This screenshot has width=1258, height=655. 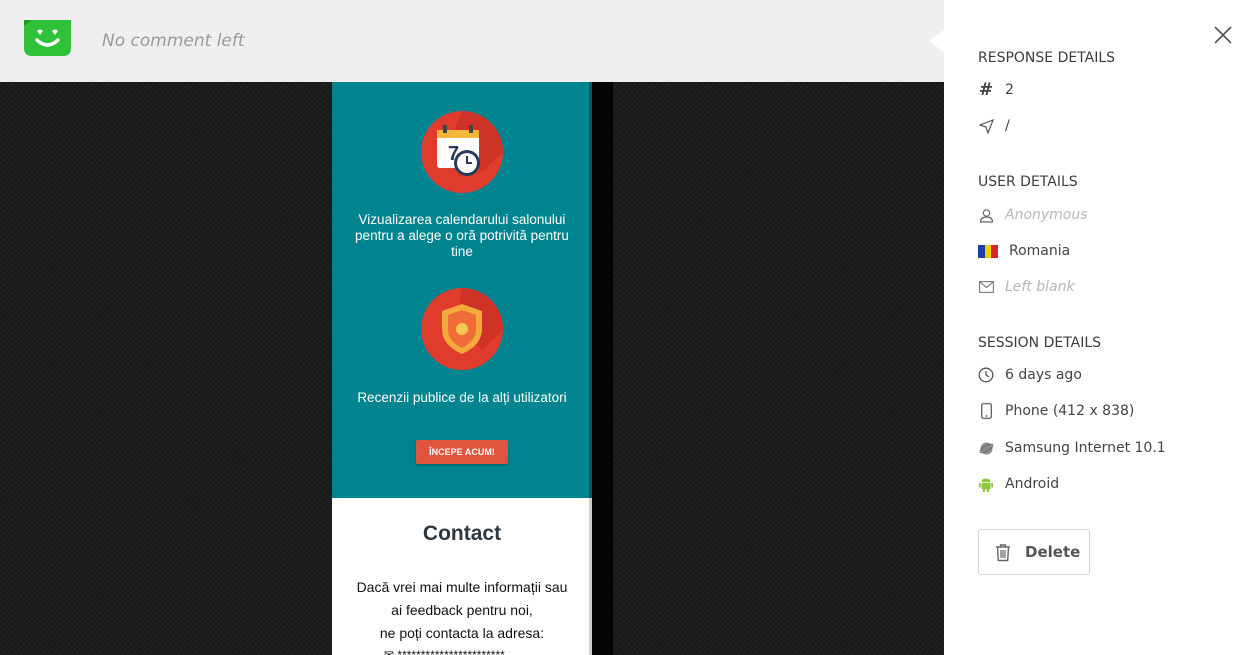 What do you see at coordinates (1040, 343) in the screenshot?
I see `session-details-title: SESSION DETAILS` at bounding box center [1040, 343].